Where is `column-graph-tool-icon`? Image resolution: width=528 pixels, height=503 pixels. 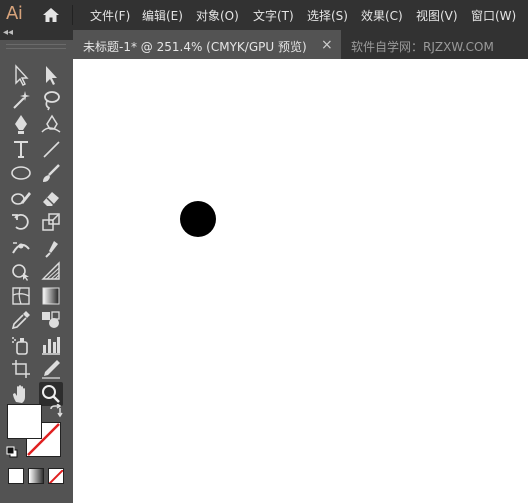 column-graph-tool-icon is located at coordinates (51, 345).